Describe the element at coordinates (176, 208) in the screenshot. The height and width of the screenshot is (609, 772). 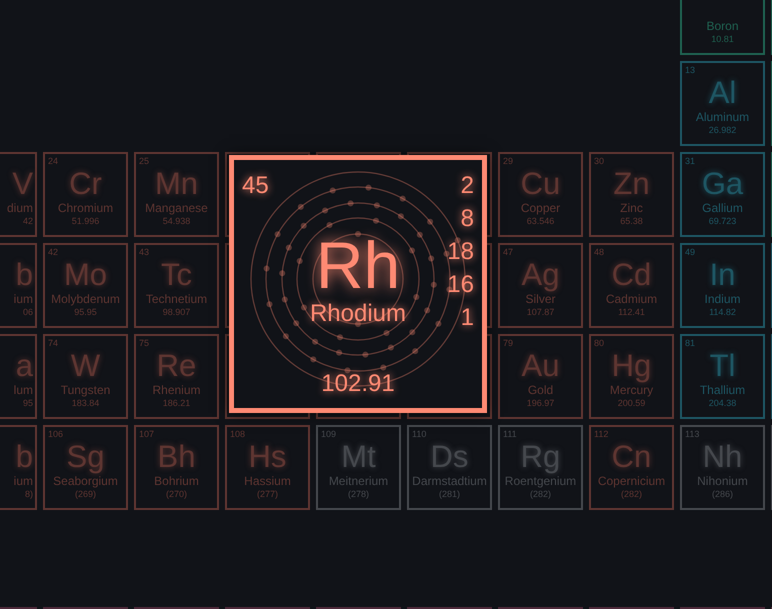
I see `element-name: Manganese` at that location.